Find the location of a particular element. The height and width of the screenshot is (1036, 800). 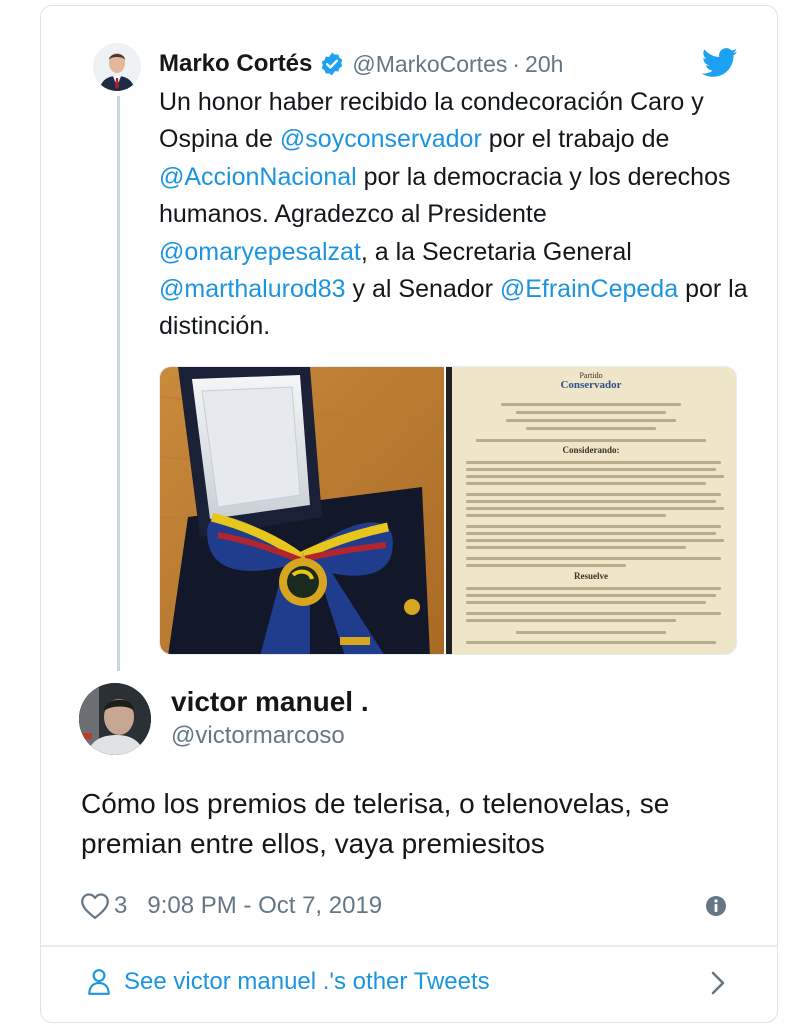

author-name: Marko Cortés is located at coordinates (235, 64).